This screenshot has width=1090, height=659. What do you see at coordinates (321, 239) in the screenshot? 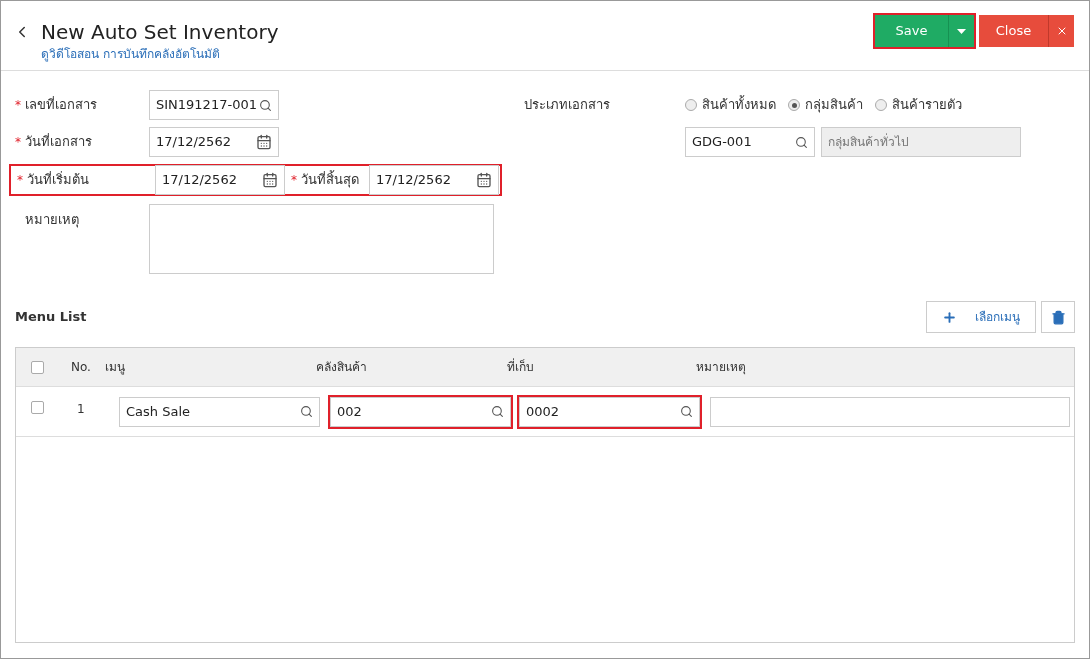
I see `note-textarea` at bounding box center [321, 239].